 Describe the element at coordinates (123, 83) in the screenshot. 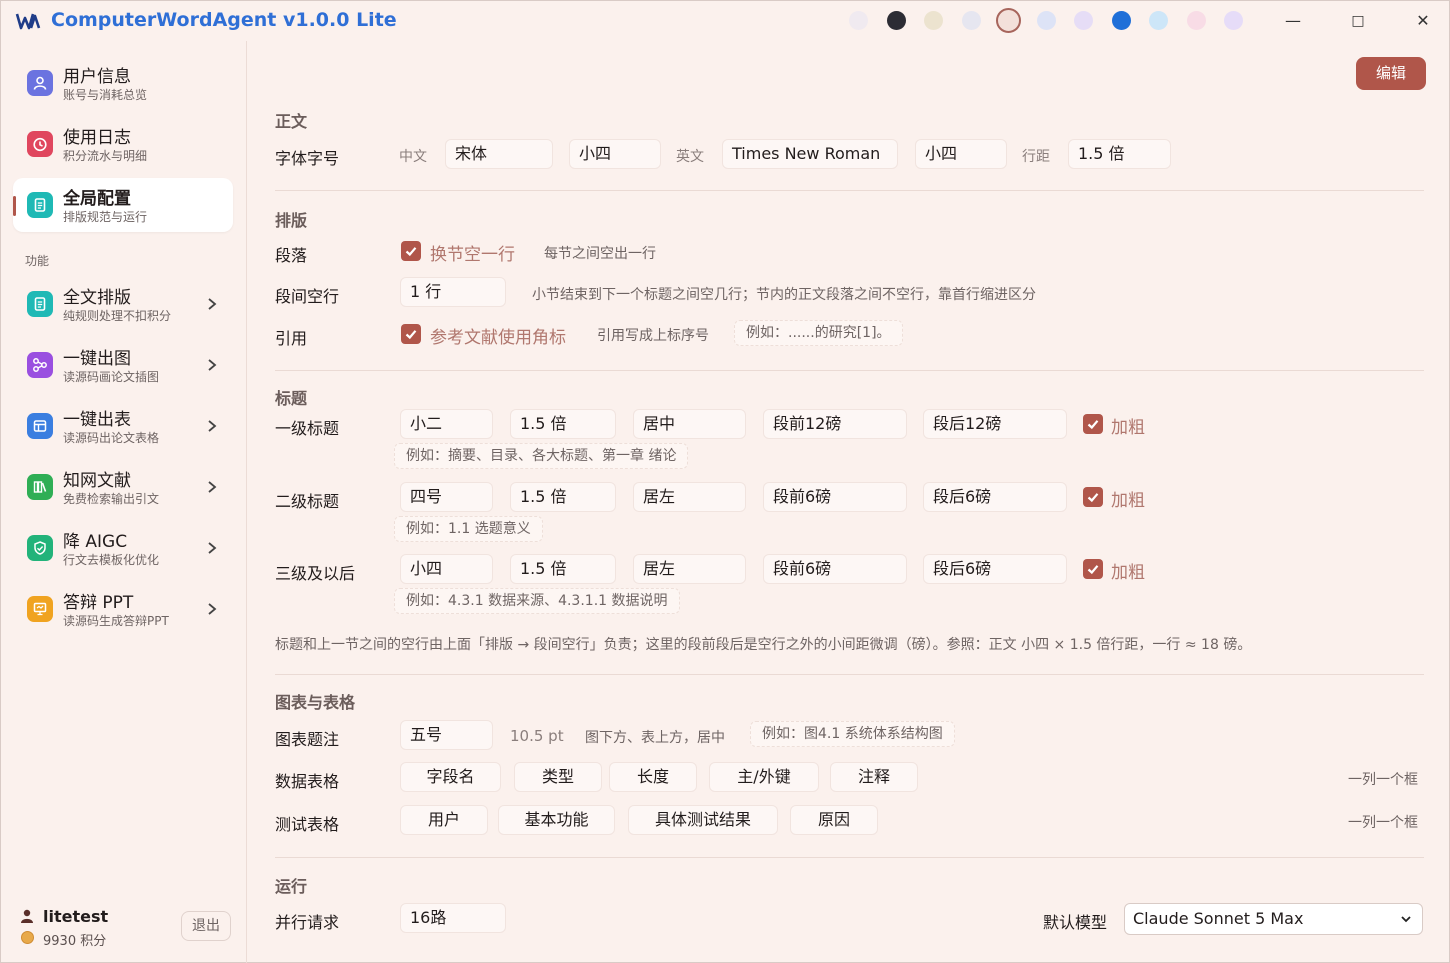

I see `sidebar-item: 用户信息 账号与消耗总览` at that location.